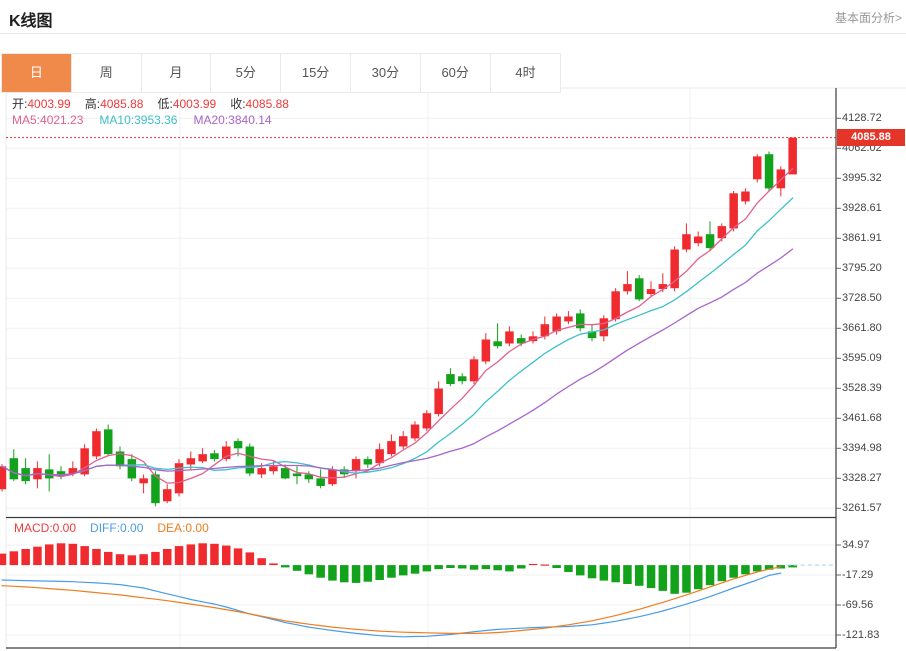 The width and height of the screenshot is (906, 651). Describe the element at coordinates (525, 73) in the screenshot. I see `tab-4时: 4时` at that location.